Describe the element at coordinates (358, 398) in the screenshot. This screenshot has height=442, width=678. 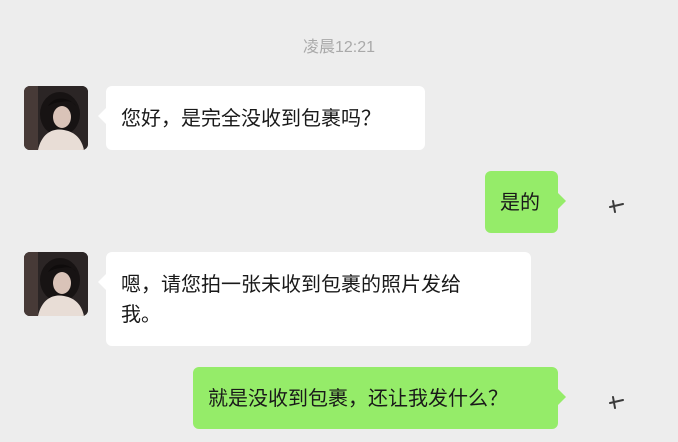
I see `message-text: 就是没收到包裹，还让我发什么？` at that location.